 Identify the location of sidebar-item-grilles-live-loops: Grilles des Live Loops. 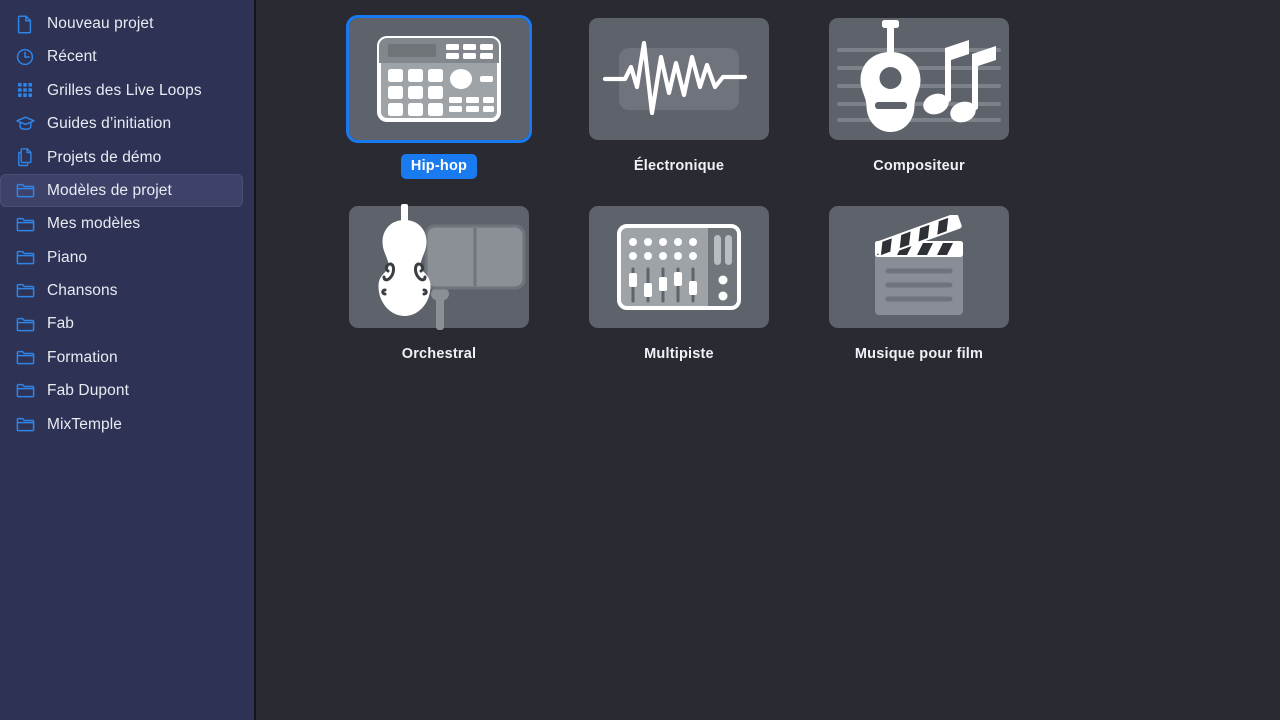
(121, 90).